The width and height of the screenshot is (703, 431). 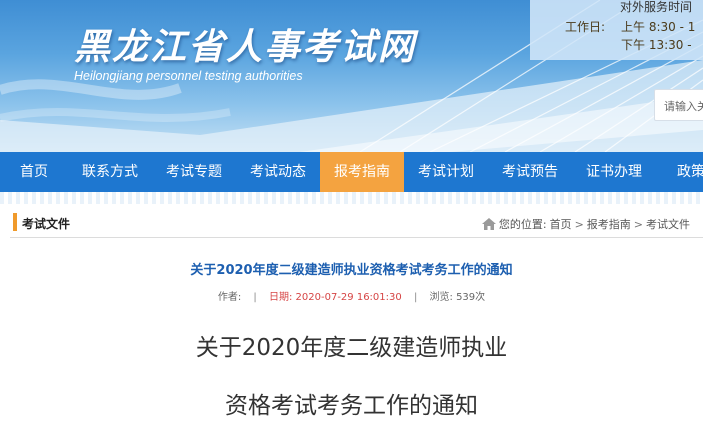 I want to click on article-title: 关于2020年度二级建造师执业资格考试考务工作的通知, so click(x=351, y=270).